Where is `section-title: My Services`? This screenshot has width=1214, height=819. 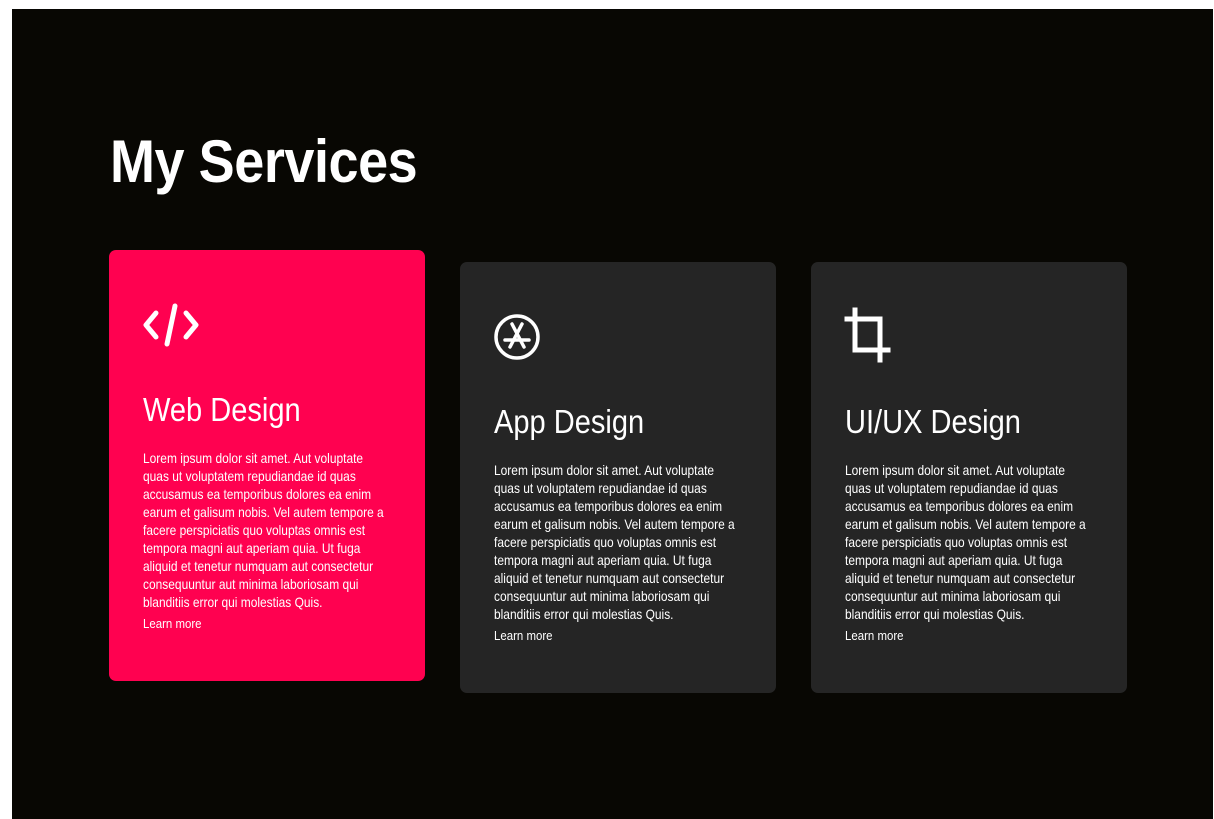 section-title: My Services is located at coordinates (264, 161).